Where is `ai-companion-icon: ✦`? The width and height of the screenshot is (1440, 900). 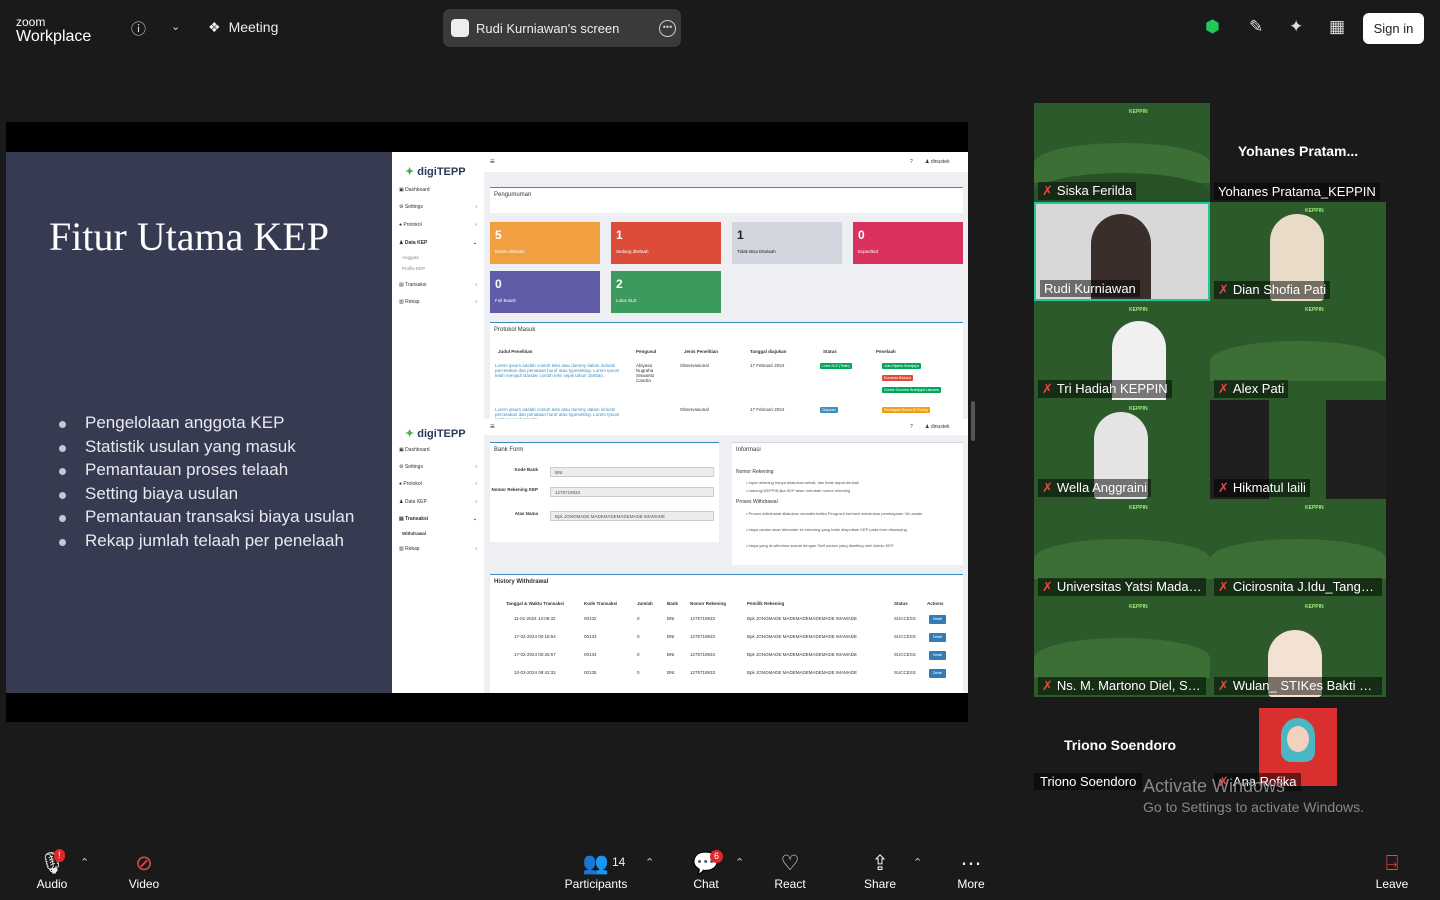 ai-companion-icon: ✦ is located at coordinates (1296, 27).